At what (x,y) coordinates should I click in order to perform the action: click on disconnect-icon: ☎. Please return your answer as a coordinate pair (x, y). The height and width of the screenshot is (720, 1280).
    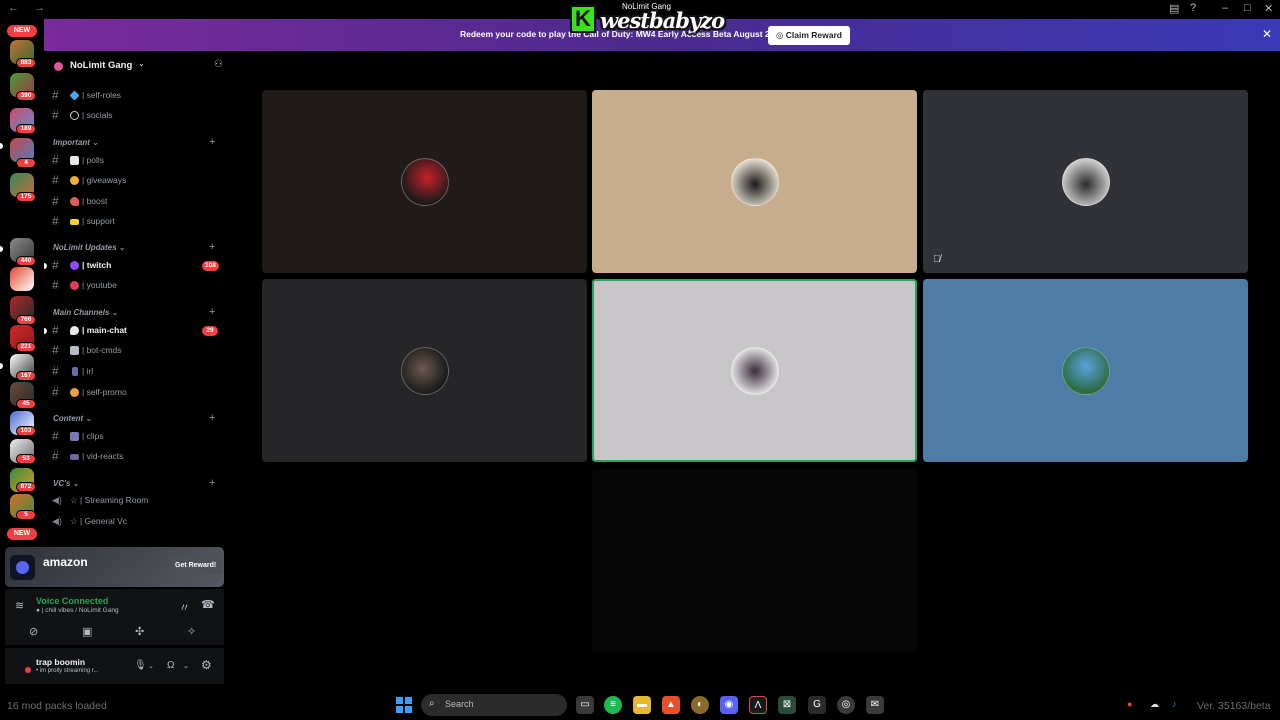
    Looking at the image, I should click on (208, 604).